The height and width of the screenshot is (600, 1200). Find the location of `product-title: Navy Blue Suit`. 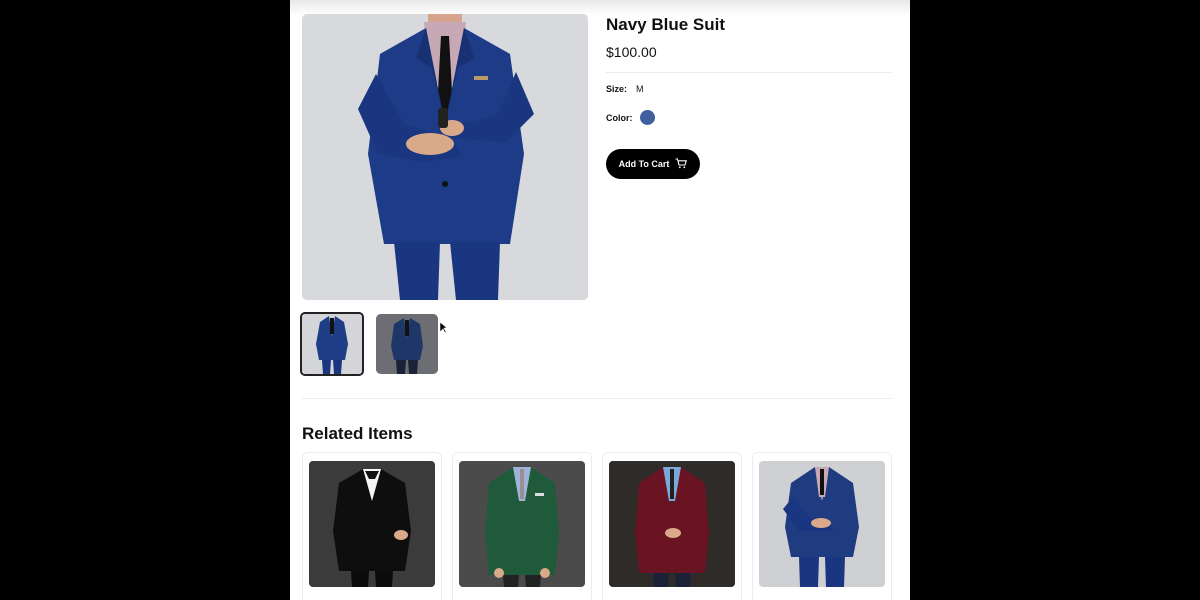

product-title: Navy Blue Suit is located at coordinates (666, 24).